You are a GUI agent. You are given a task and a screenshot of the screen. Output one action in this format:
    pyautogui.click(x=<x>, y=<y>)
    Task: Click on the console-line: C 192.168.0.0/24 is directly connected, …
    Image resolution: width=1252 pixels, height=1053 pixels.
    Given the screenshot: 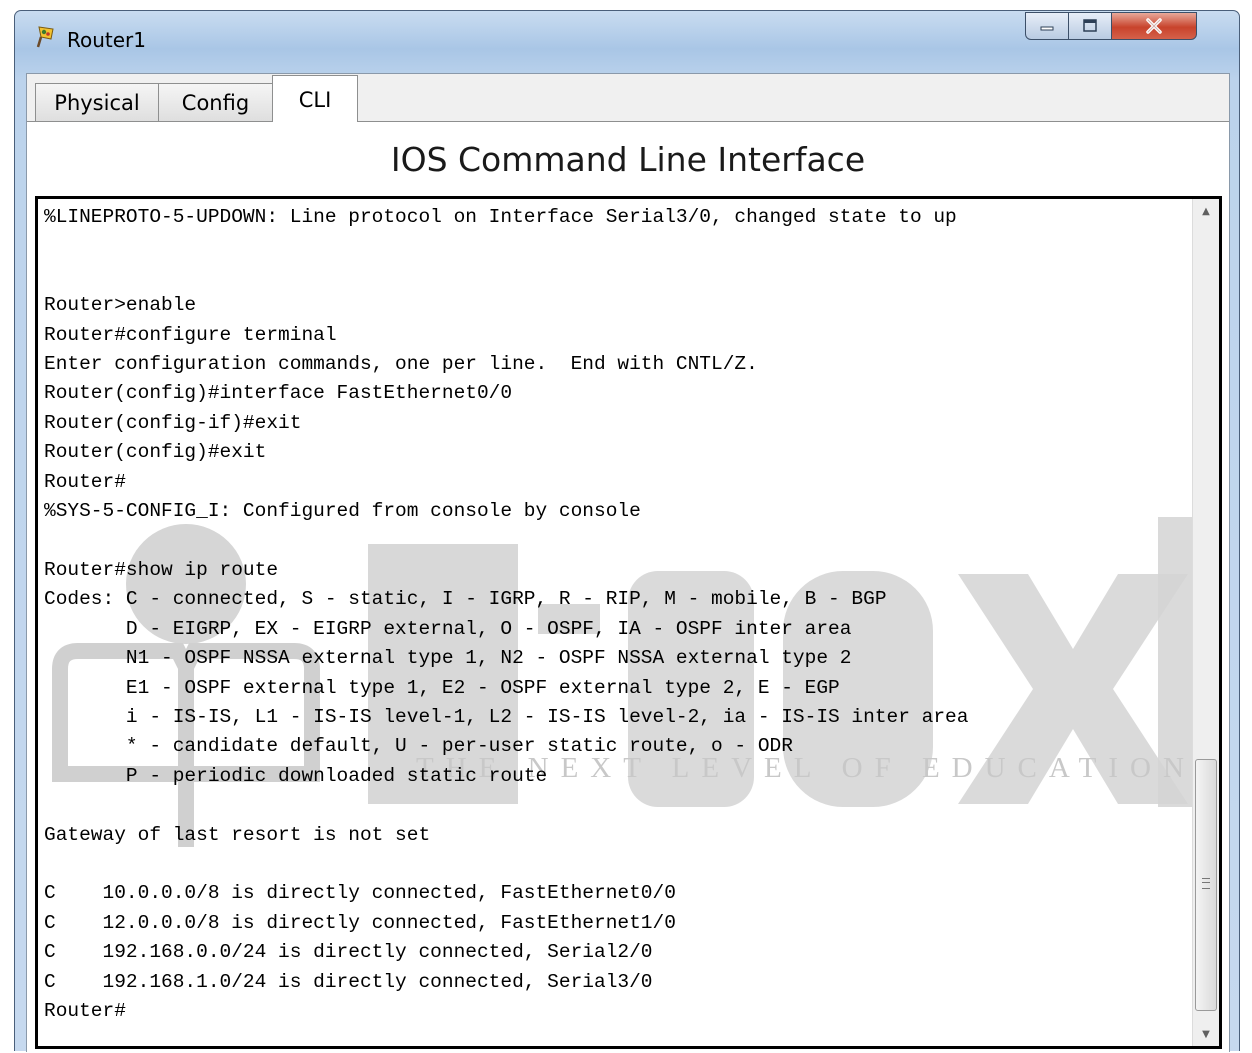 What is the action you would take?
    pyautogui.click(x=348, y=952)
    